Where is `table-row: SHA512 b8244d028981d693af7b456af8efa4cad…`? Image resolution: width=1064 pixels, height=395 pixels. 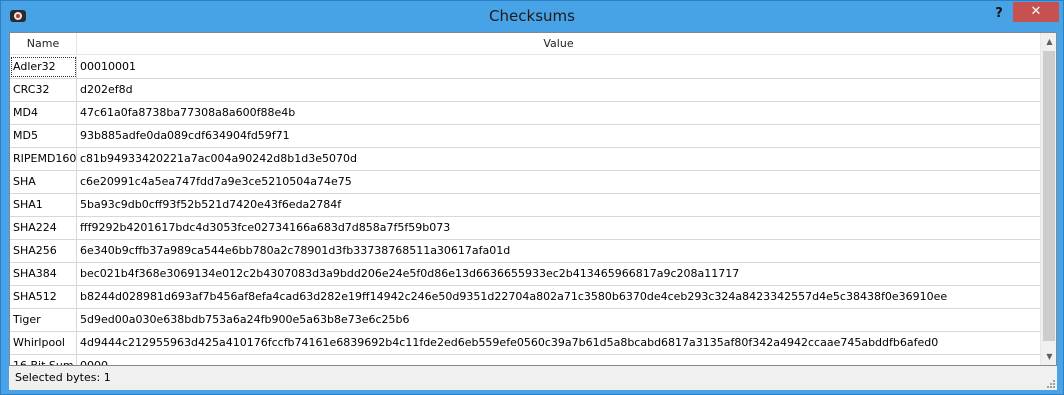
table-row: SHA512 b8244d028981d693af7b456af8efa4cad… is located at coordinates (525, 297).